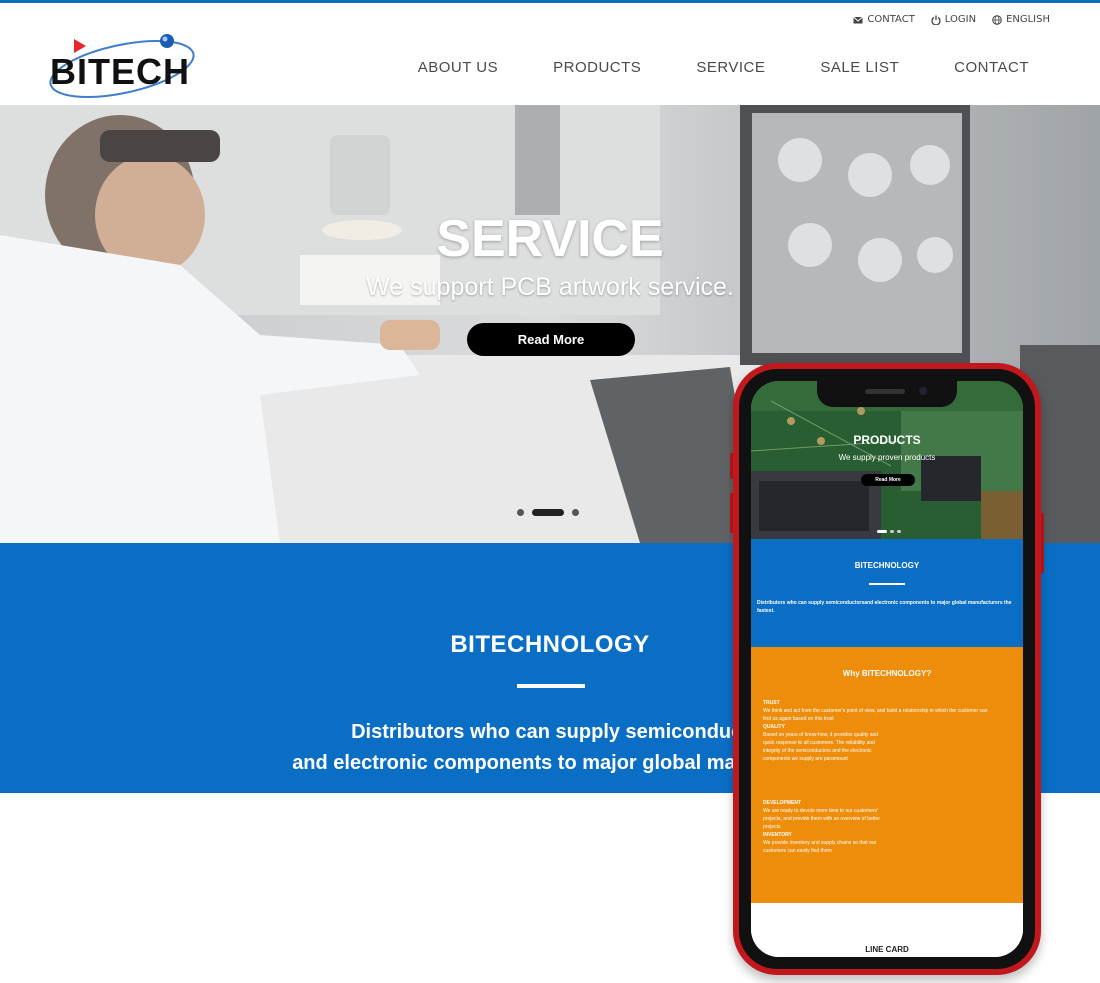 This screenshot has height=983, width=1100. I want to click on mobile-read-more-button: Read More, so click(888, 480).